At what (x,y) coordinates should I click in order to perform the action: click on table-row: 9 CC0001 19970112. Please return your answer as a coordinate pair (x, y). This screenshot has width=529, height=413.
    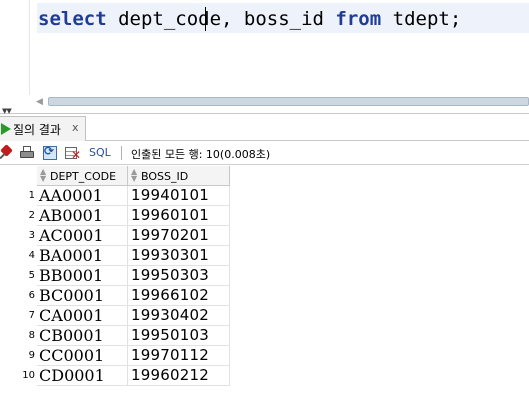
    Looking at the image, I should click on (115, 356).